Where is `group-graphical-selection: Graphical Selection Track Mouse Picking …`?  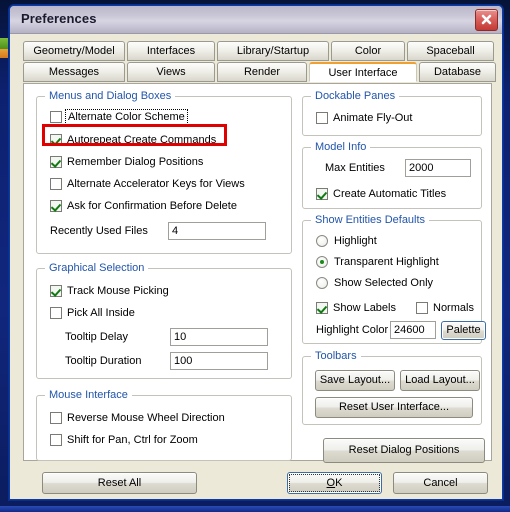
group-graphical-selection: Graphical Selection Track Mouse Picking … is located at coordinates (164, 320).